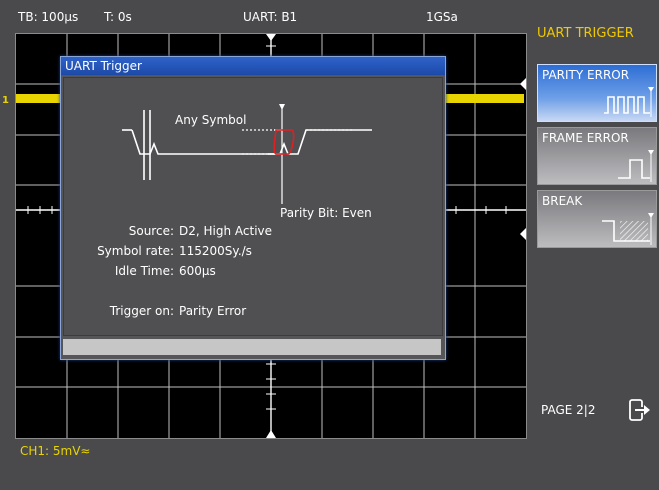 The width and height of the screenshot is (659, 490). What do you see at coordinates (226, 231) in the screenshot?
I see `source-value: D2, High Active` at bounding box center [226, 231].